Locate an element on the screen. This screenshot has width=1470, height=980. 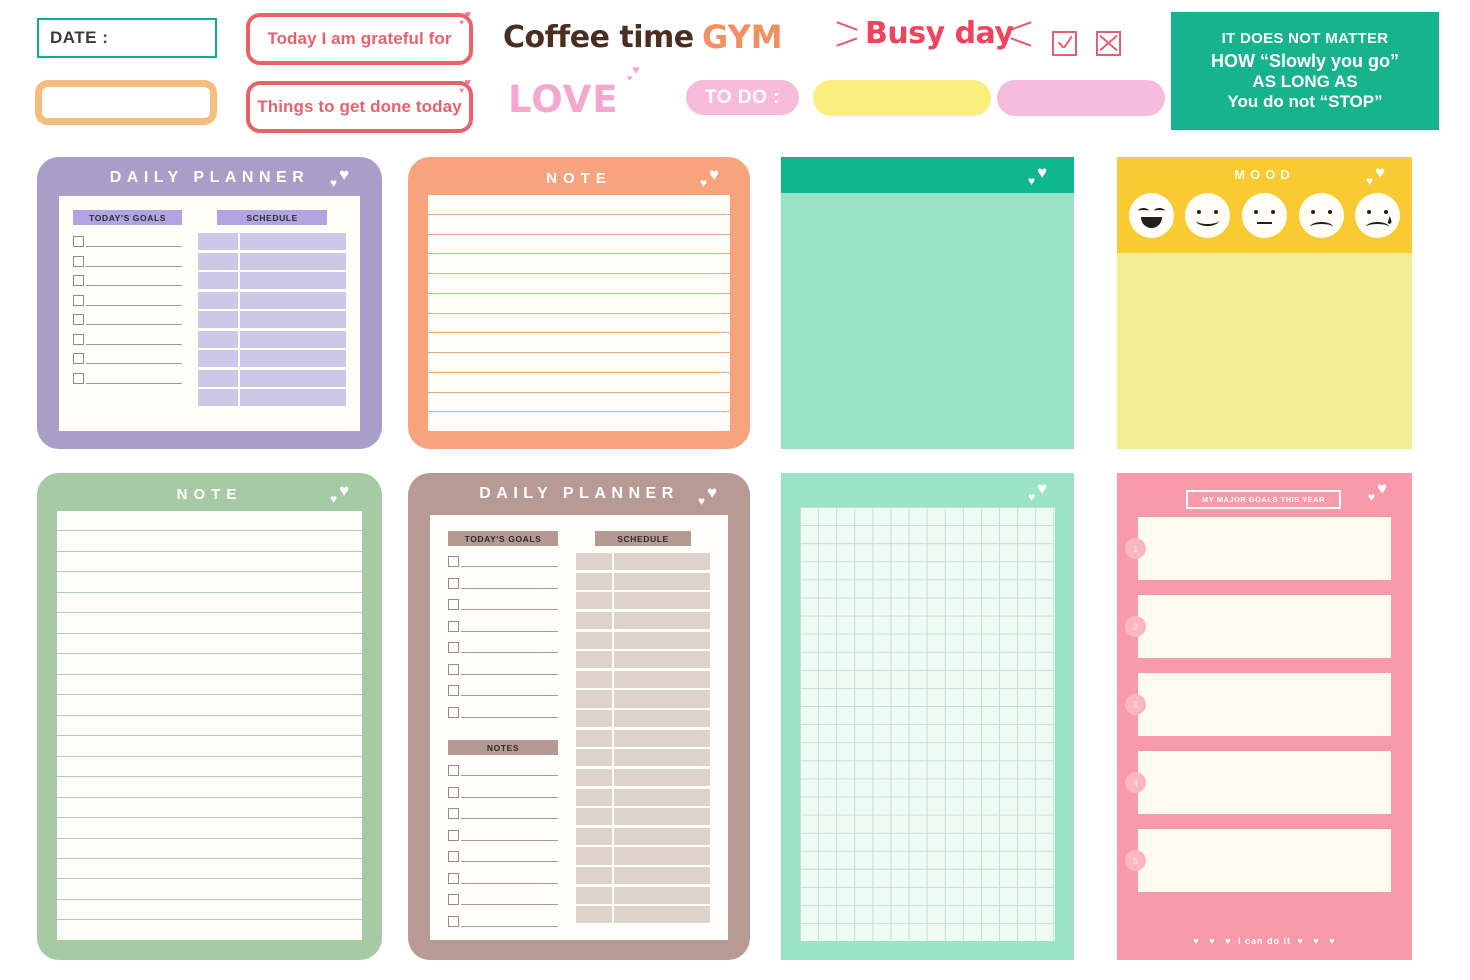
goal-entry: 2 is located at coordinates (1264, 626).